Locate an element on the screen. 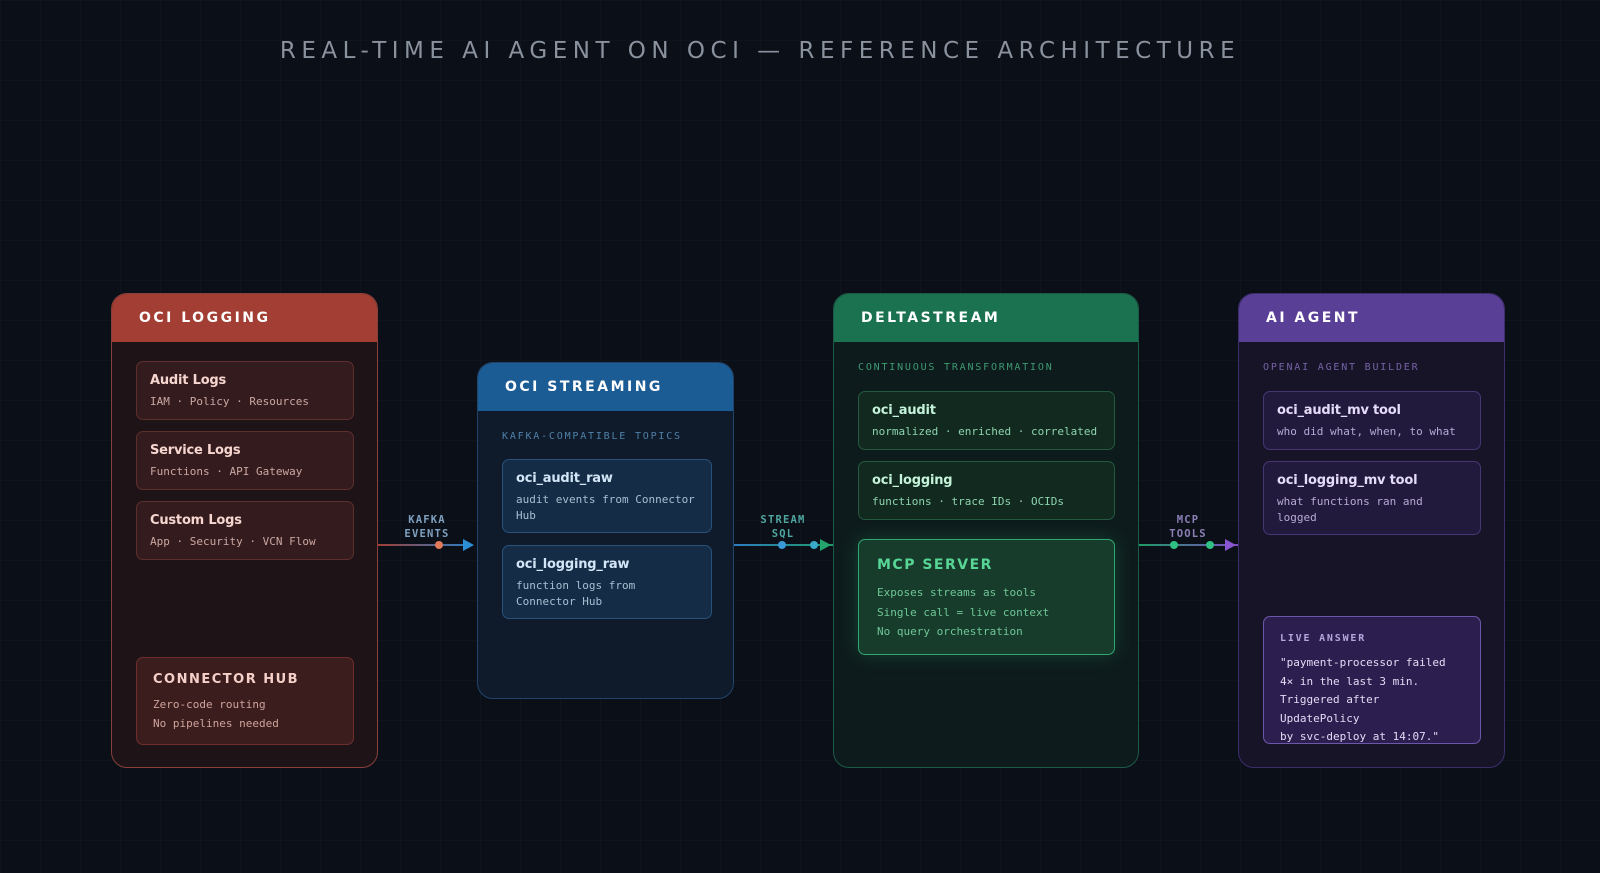 This screenshot has width=1600, height=873. mcp-tools-label: MCP TOOLS is located at coordinates (1188, 527).